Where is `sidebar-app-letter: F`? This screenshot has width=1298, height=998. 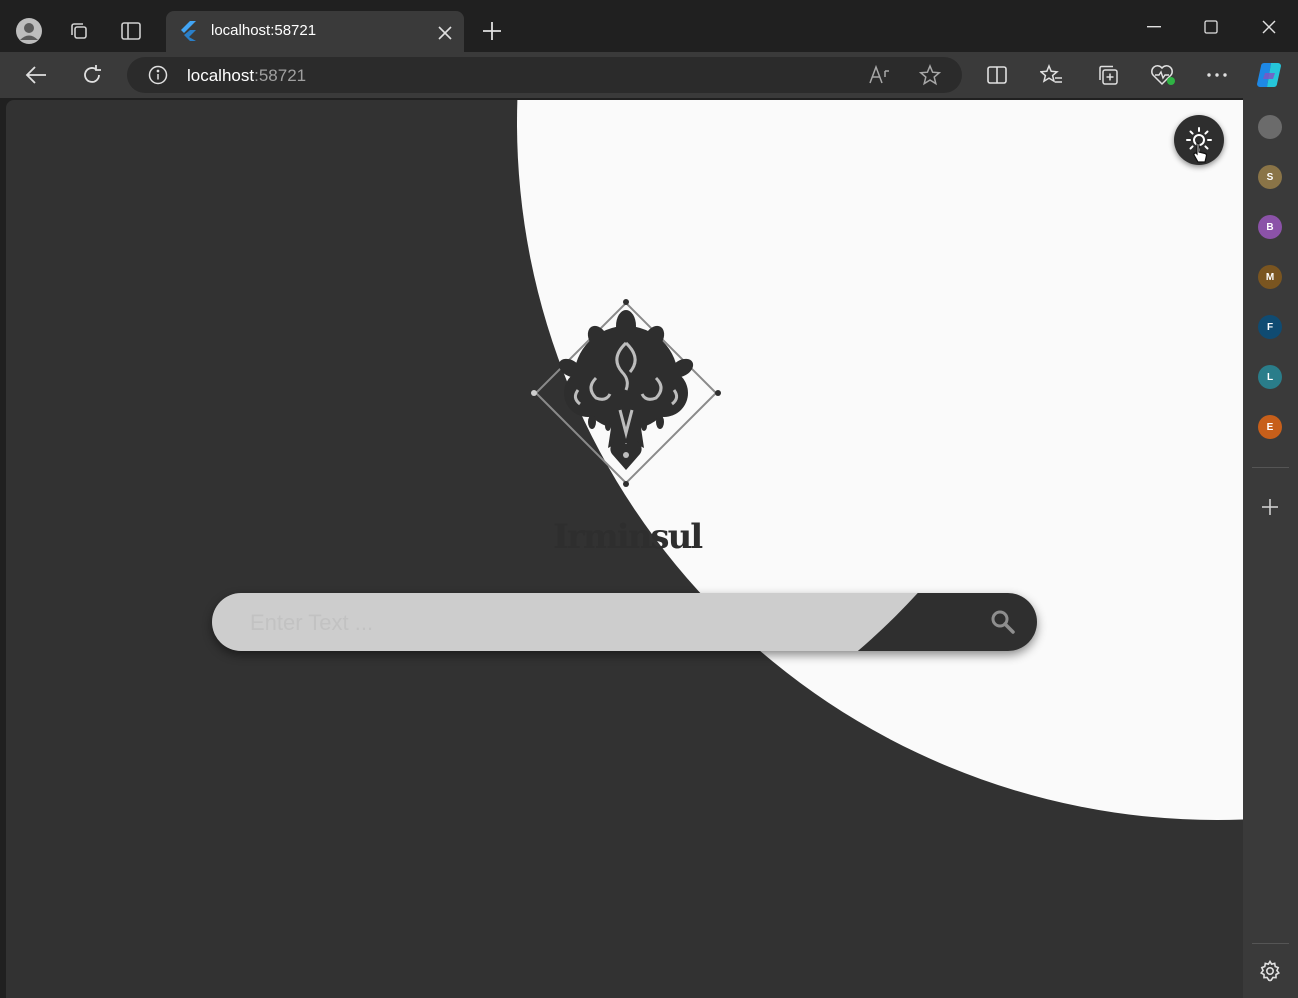 sidebar-app-letter: F is located at coordinates (1270, 327).